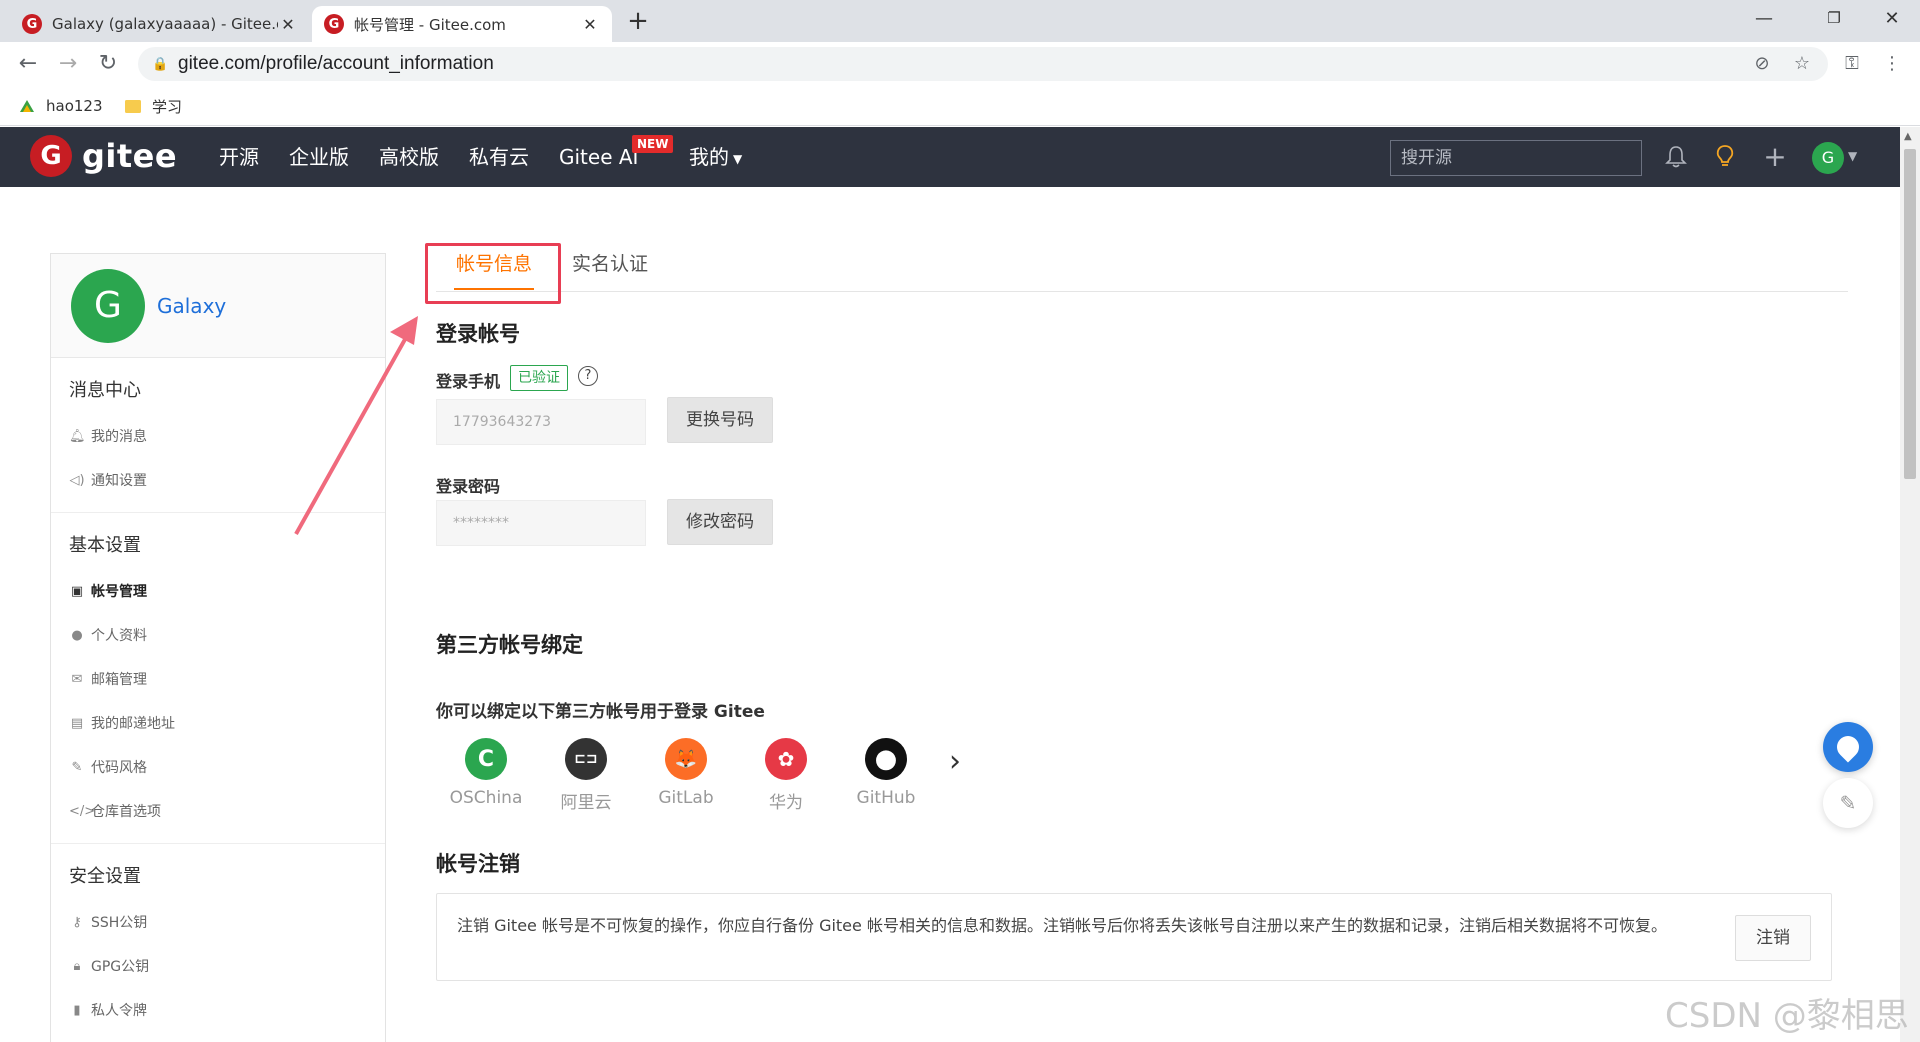  Describe the element at coordinates (218, 591) in the screenshot. I see `sidebar-item-account: ▣ 帐号管理` at that location.